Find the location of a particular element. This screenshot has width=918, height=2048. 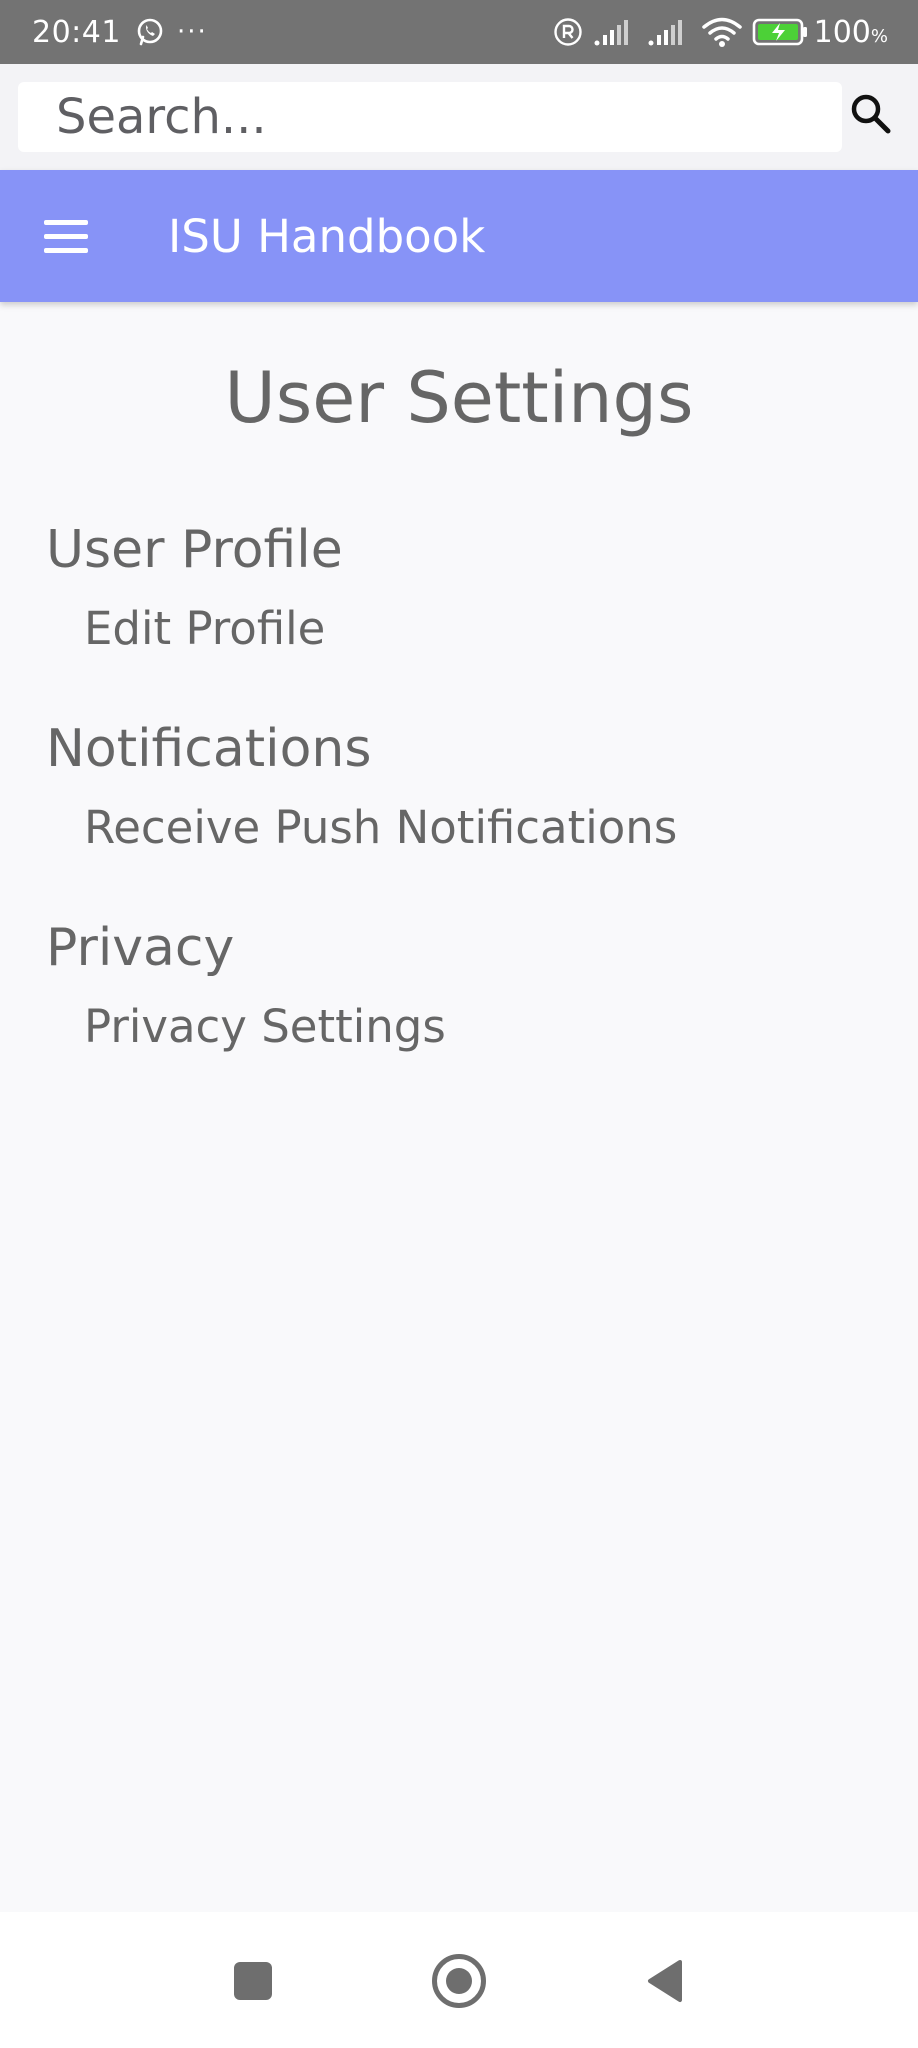

section-heading-privacy: Privacy is located at coordinates (140, 948).